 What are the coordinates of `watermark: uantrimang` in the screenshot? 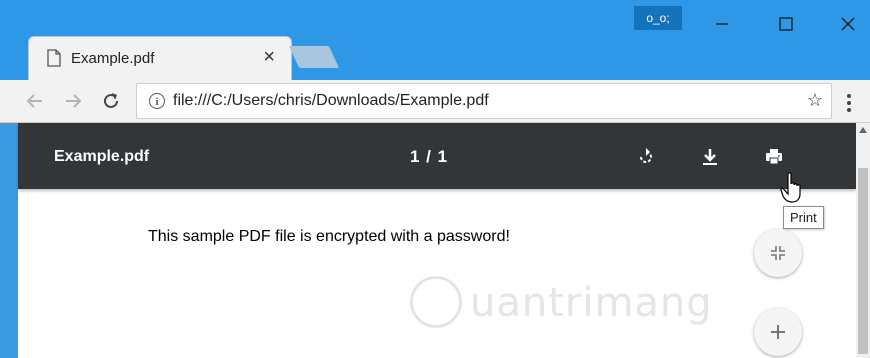 It's located at (565, 304).